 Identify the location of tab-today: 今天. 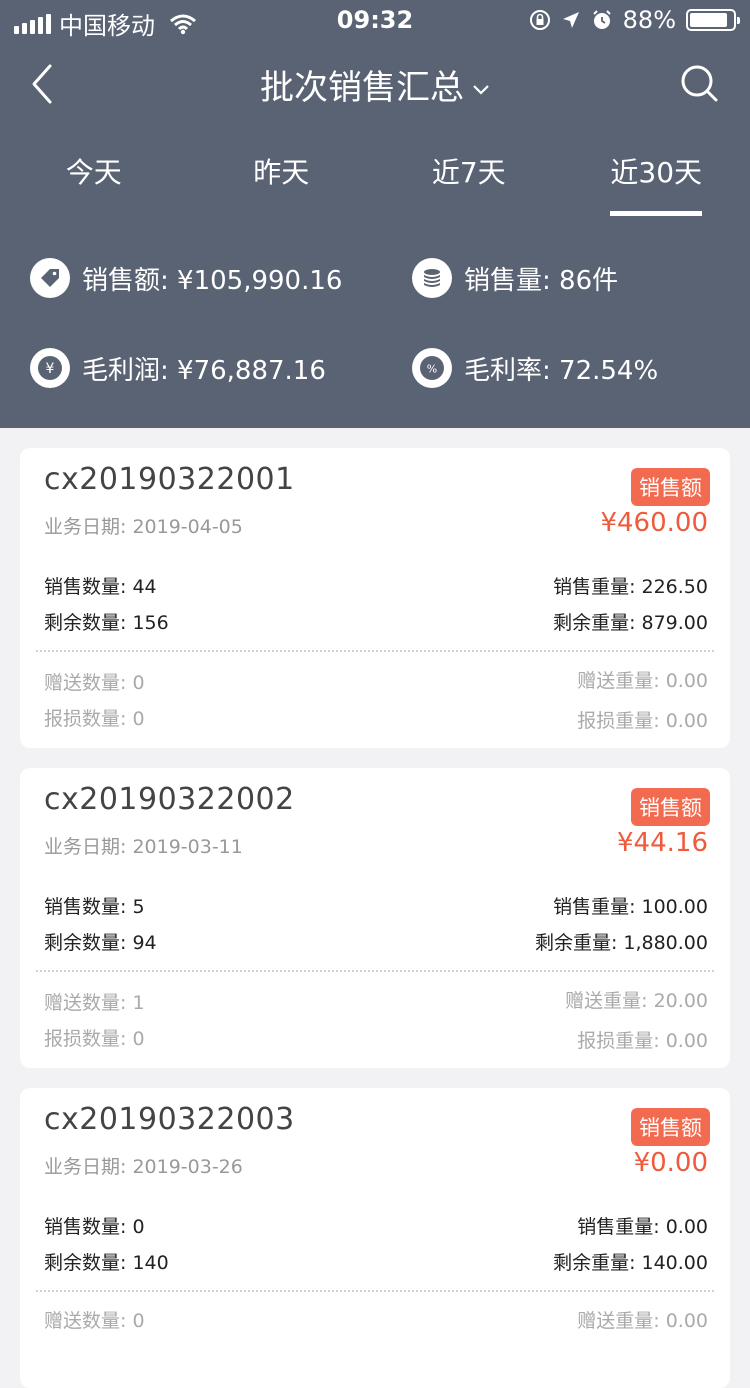
(94, 182).